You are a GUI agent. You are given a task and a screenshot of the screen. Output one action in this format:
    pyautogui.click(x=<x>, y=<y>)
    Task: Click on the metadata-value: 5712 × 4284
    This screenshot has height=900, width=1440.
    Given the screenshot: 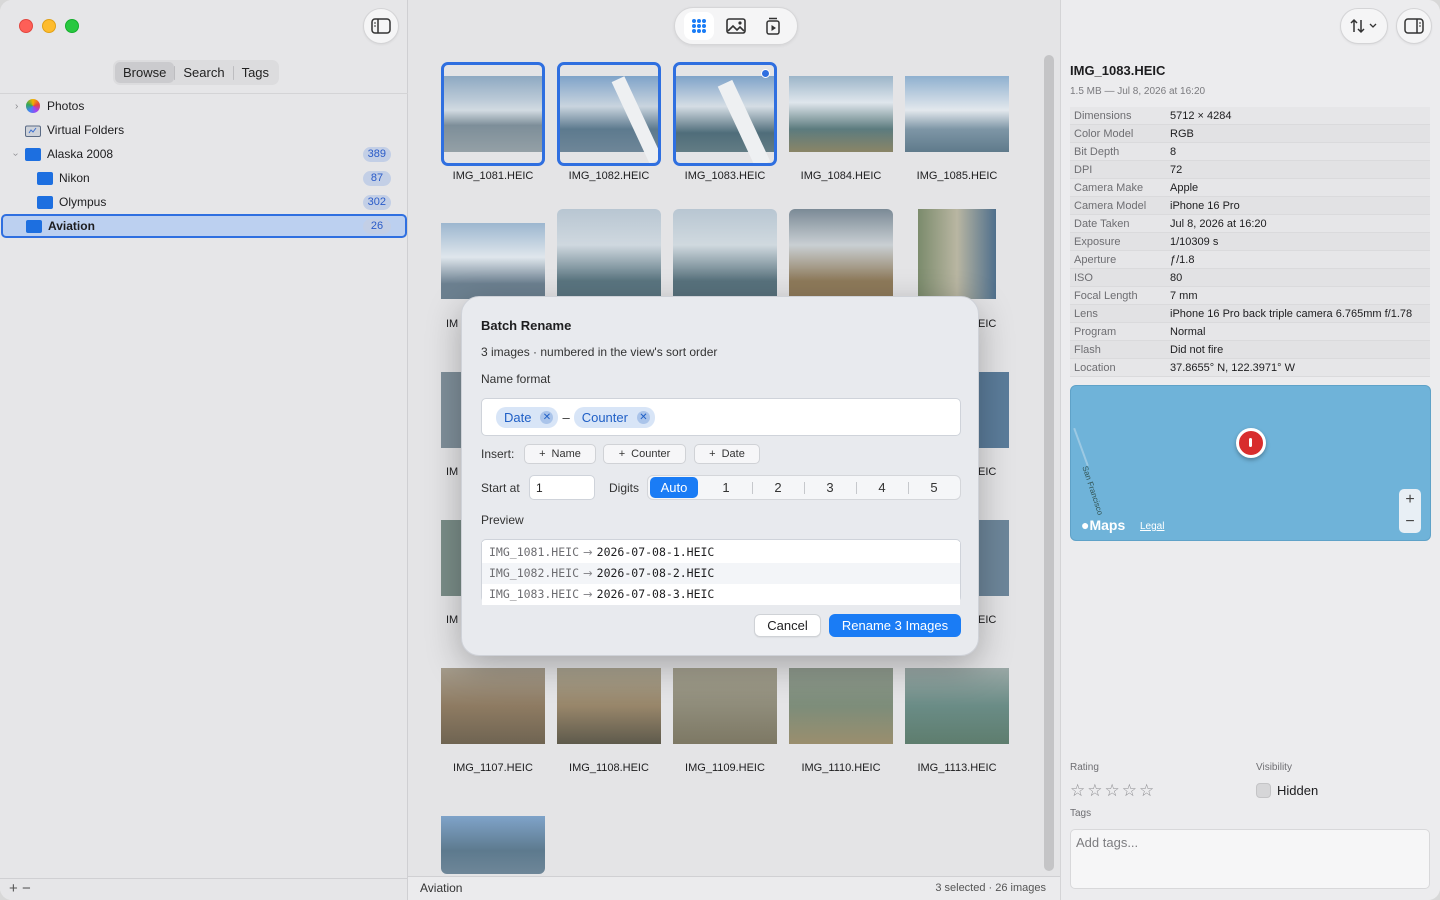 What is the action you would take?
    pyautogui.click(x=1201, y=116)
    